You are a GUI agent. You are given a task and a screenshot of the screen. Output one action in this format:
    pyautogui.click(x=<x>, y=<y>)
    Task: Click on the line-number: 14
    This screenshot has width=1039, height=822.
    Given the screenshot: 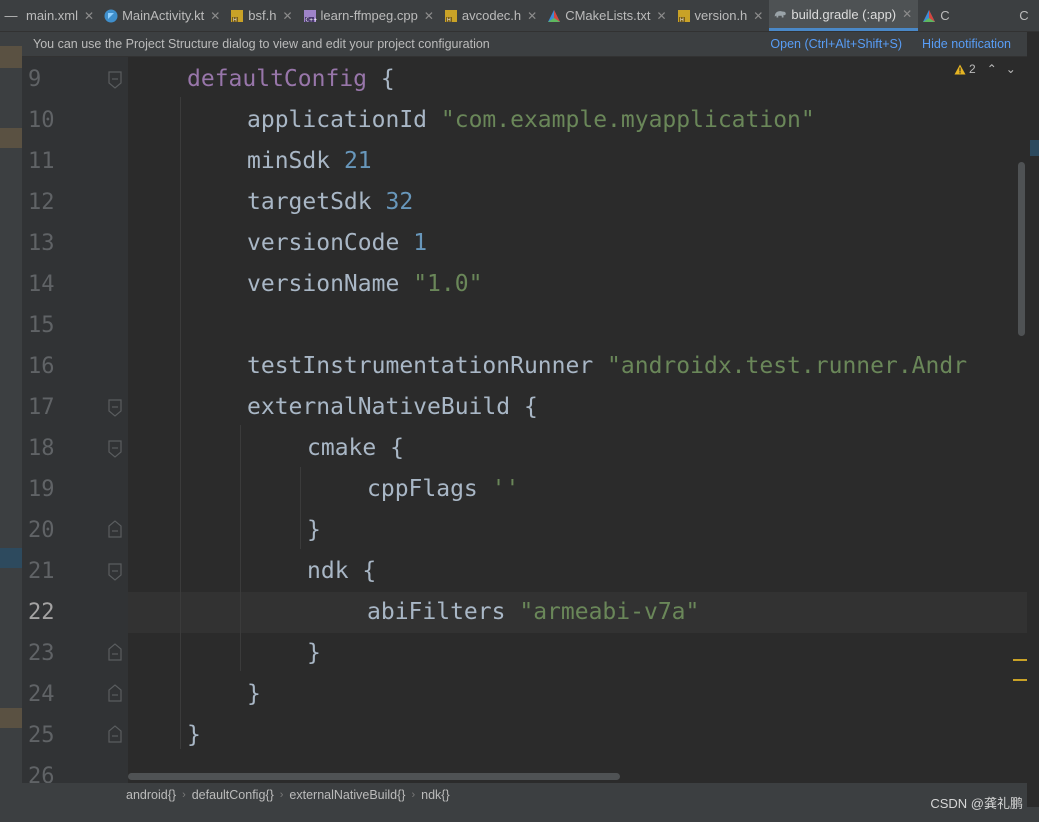 What is the action you would take?
    pyautogui.click(x=41, y=284)
    